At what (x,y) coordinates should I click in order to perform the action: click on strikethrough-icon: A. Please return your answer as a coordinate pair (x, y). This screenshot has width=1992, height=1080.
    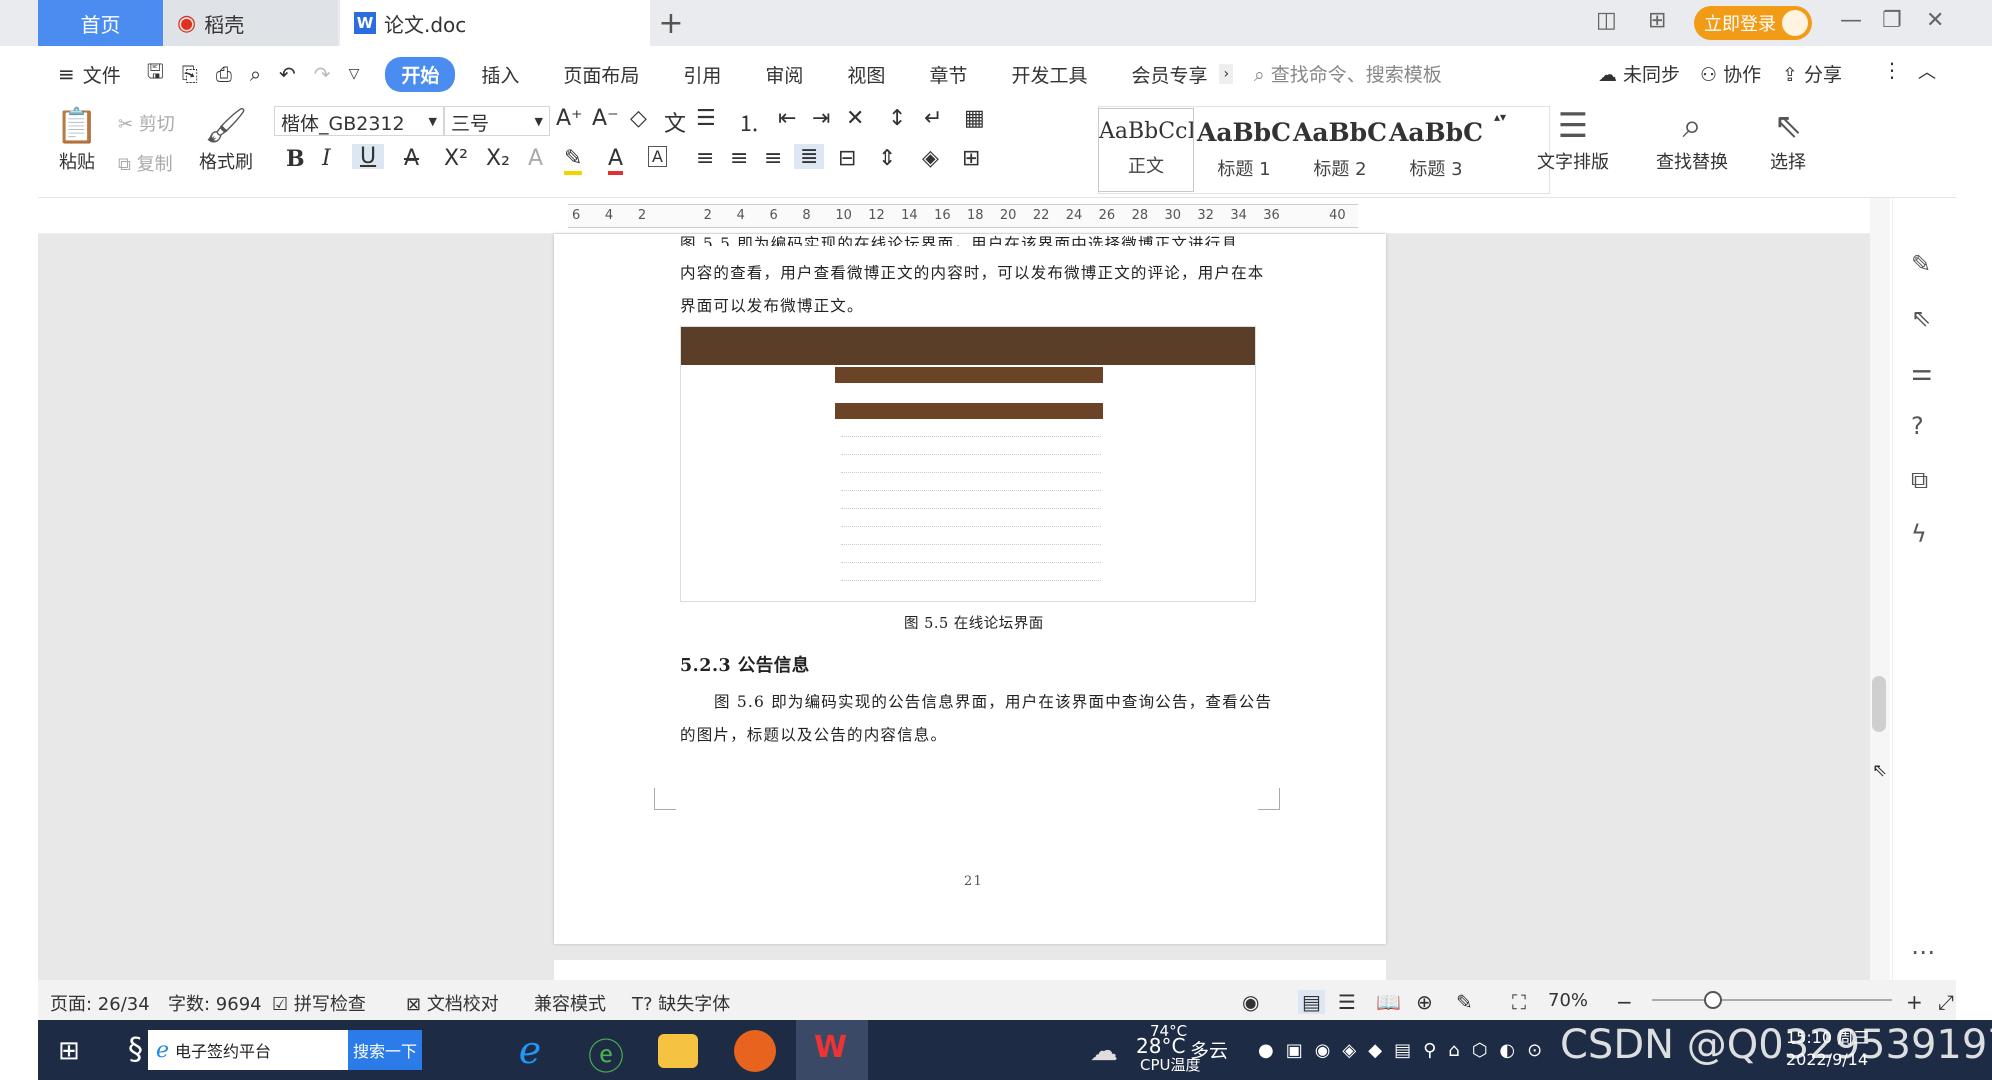
    Looking at the image, I should click on (411, 158).